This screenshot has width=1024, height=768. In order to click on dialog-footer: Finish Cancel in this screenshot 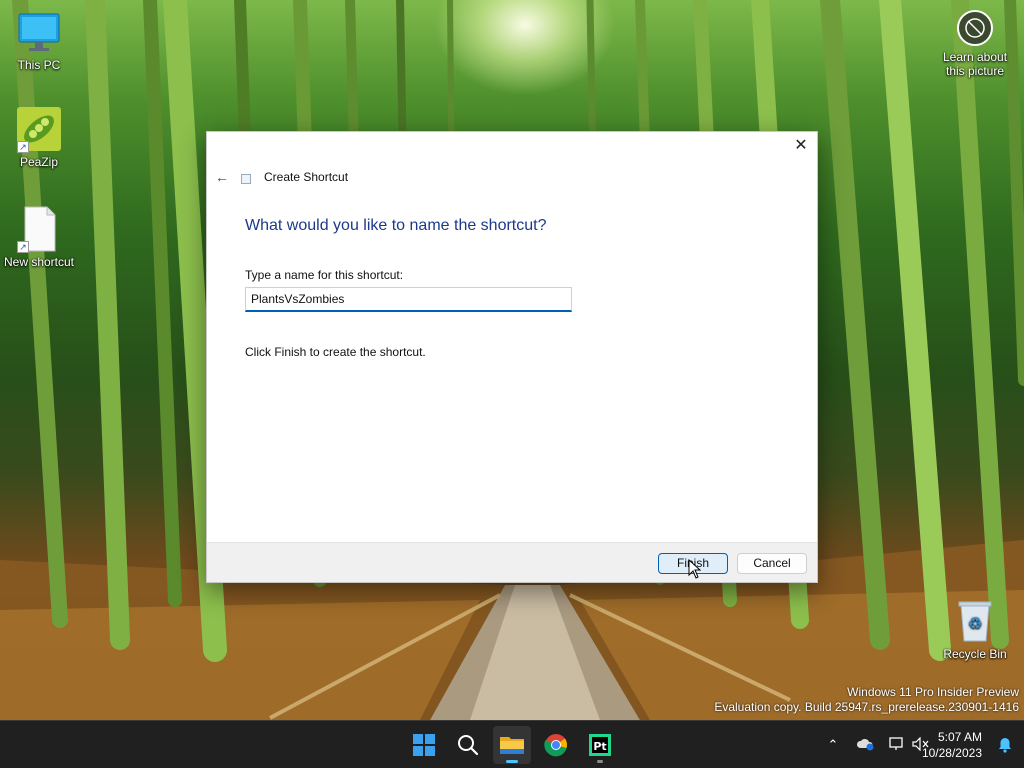, I will do `click(512, 562)`.